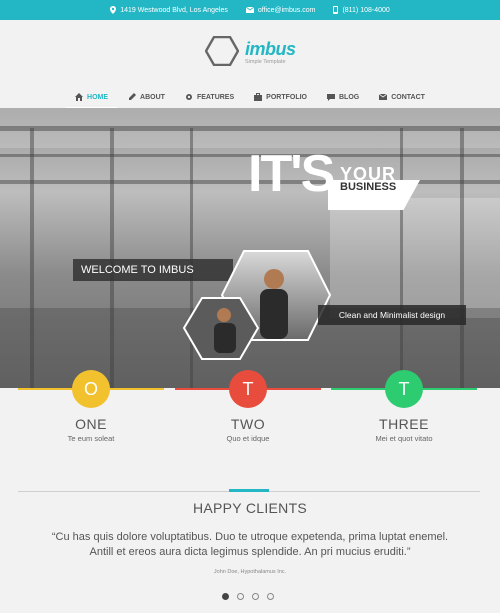 This screenshot has width=500, height=613. Describe the element at coordinates (132, 97) in the screenshot. I see `pencil-icon` at that location.